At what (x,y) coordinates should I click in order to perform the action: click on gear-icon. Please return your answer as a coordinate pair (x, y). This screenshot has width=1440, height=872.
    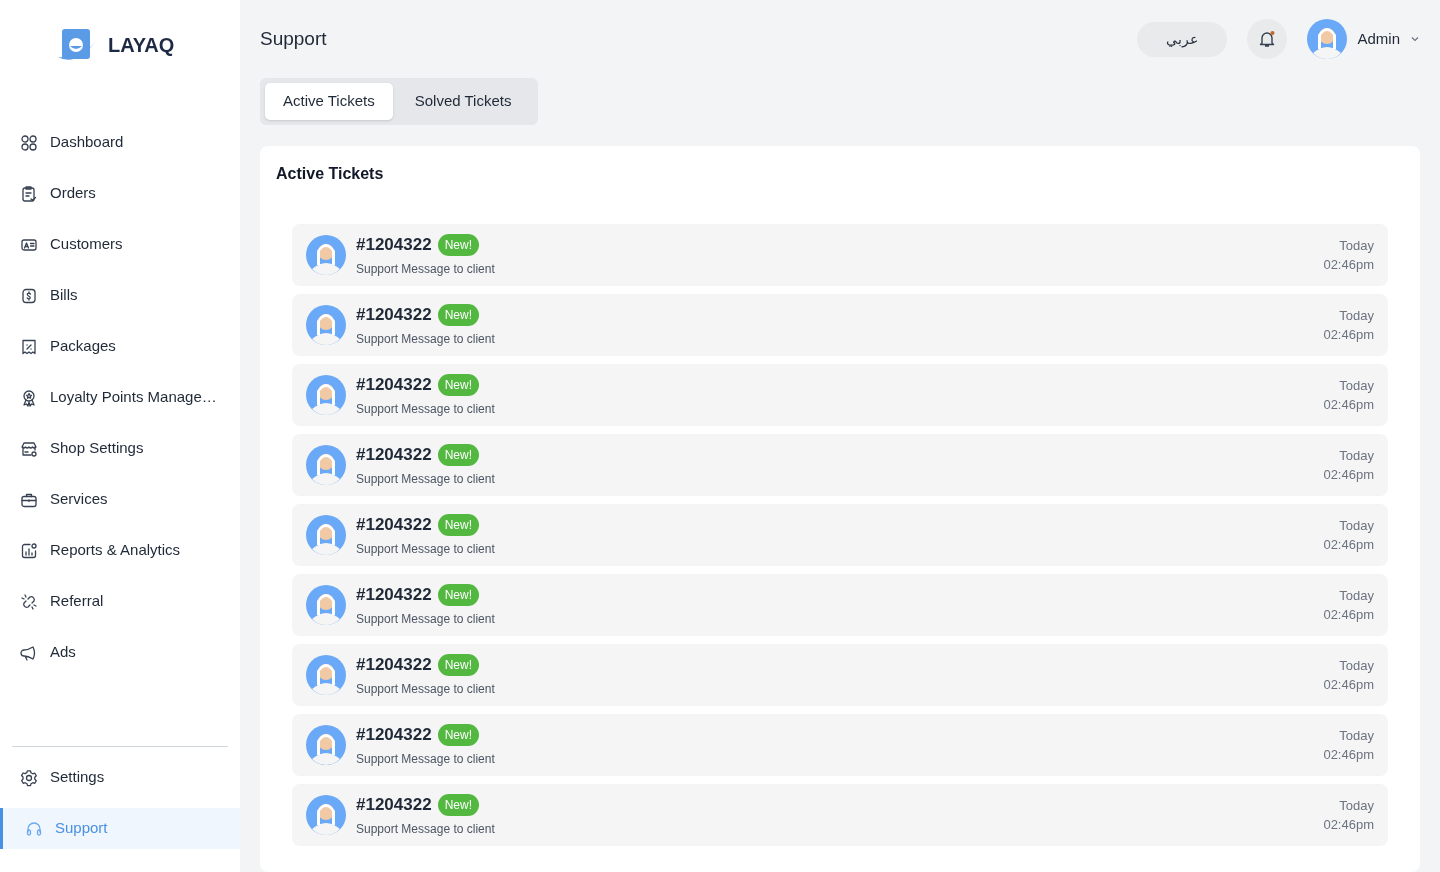
    Looking at the image, I should click on (29, 777).